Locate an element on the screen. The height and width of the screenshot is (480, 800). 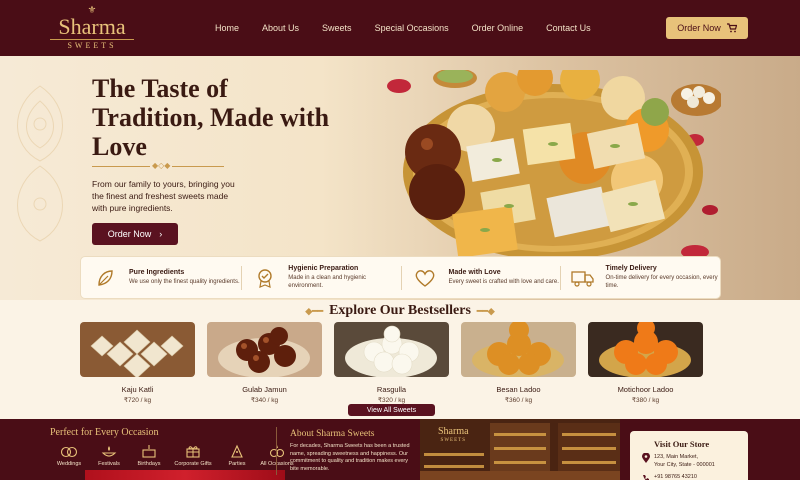
bestsellers-heading: ◆━━ Explore Our Bestsellers ━━◆ is located at coordinates (400, 311).